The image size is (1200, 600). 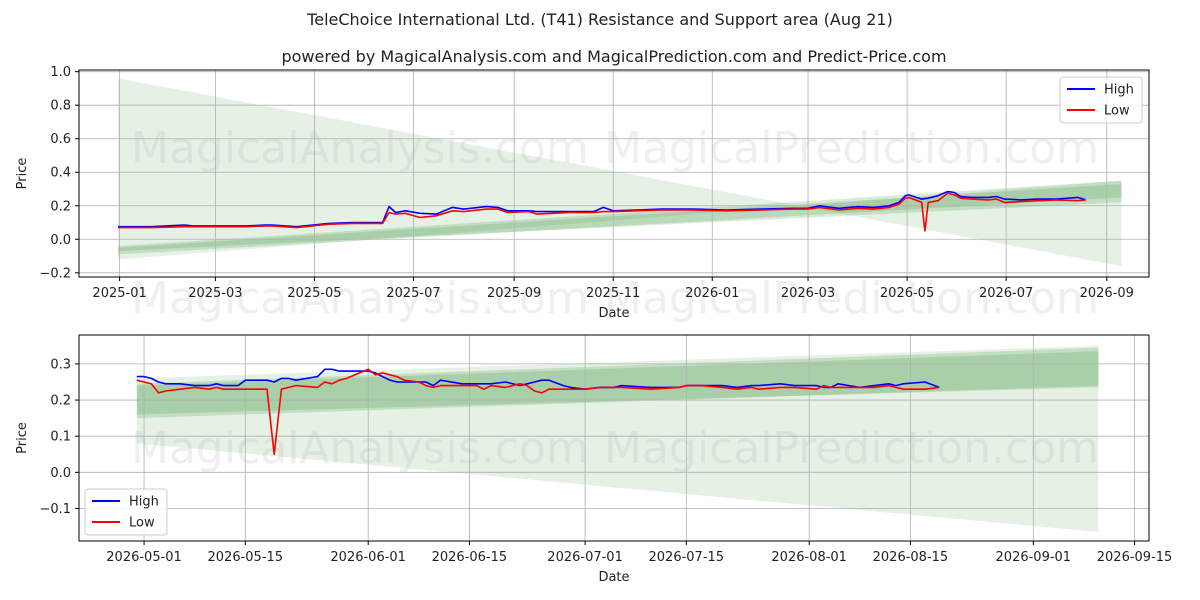 I want to click on x-tick-label: 2025-07, so click(x=413, y=293).